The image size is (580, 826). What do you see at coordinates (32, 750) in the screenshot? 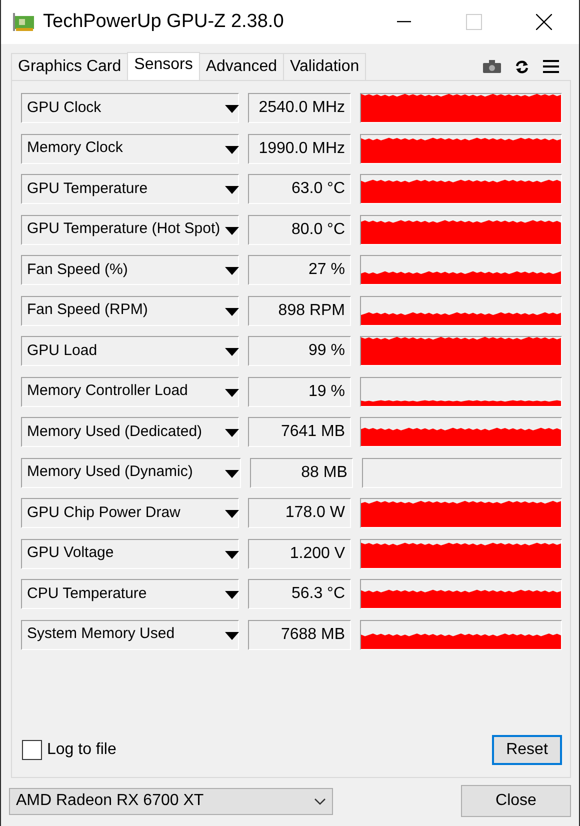
I see `checkbox` at bounding box center [32, 750].